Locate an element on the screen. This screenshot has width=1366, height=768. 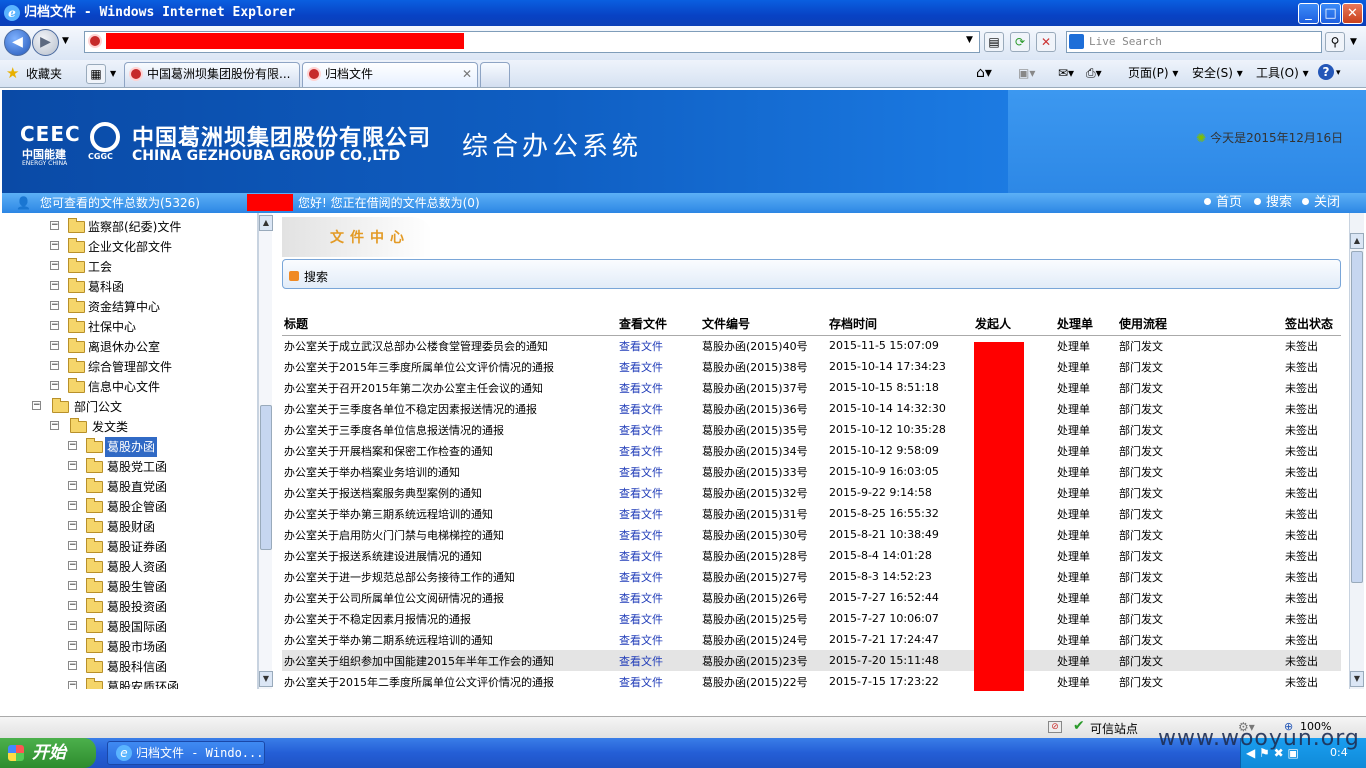
stop-icon: ✕ is located at coordinates (1046, 42).